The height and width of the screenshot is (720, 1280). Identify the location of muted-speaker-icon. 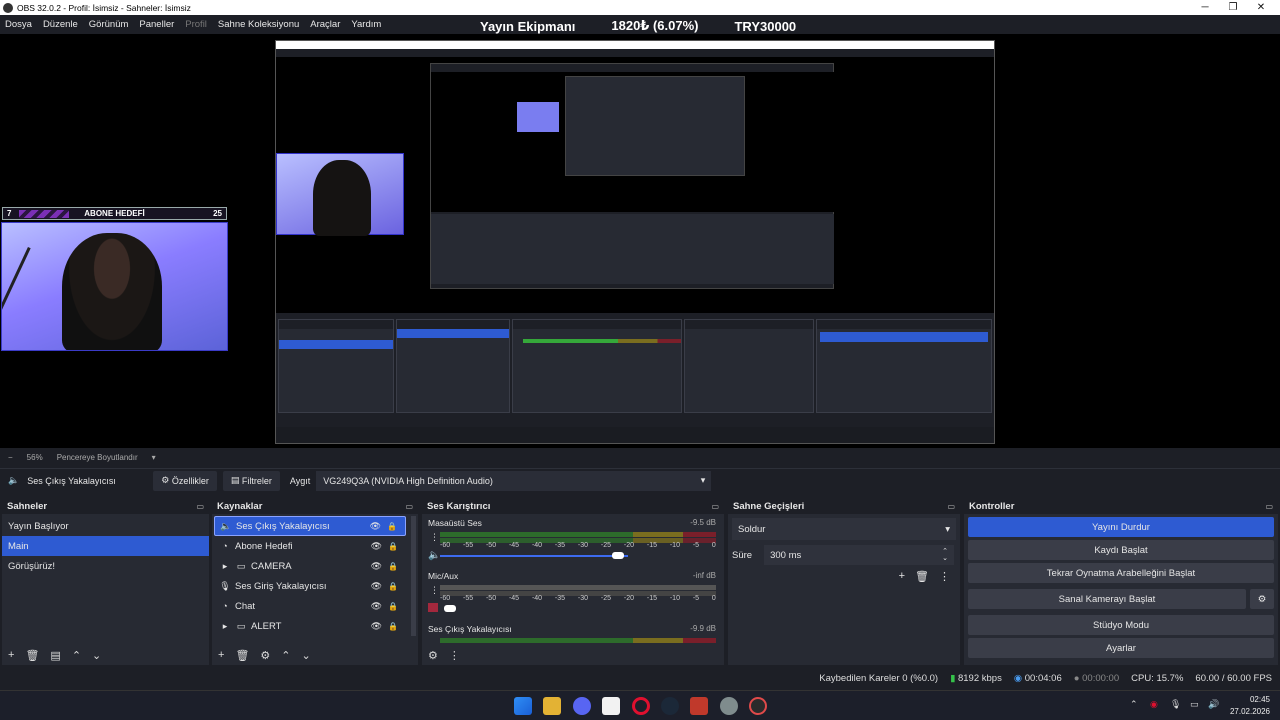
(433, 607).